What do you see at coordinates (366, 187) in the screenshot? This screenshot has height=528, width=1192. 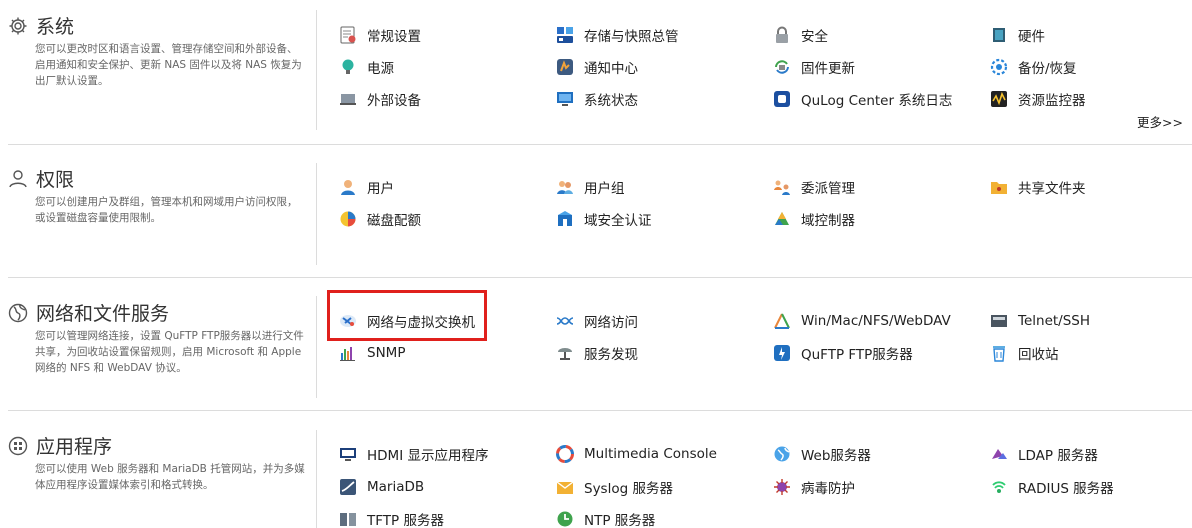 I see `item-users: 用户` at bounding box center [366, 187].